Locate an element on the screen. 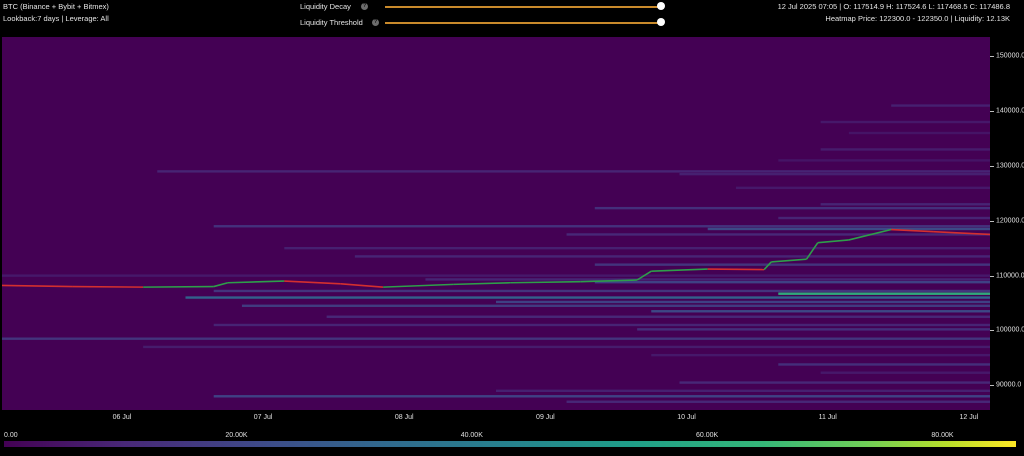  x-tick-label: 12 Jul is located at coordinates (969, 417).